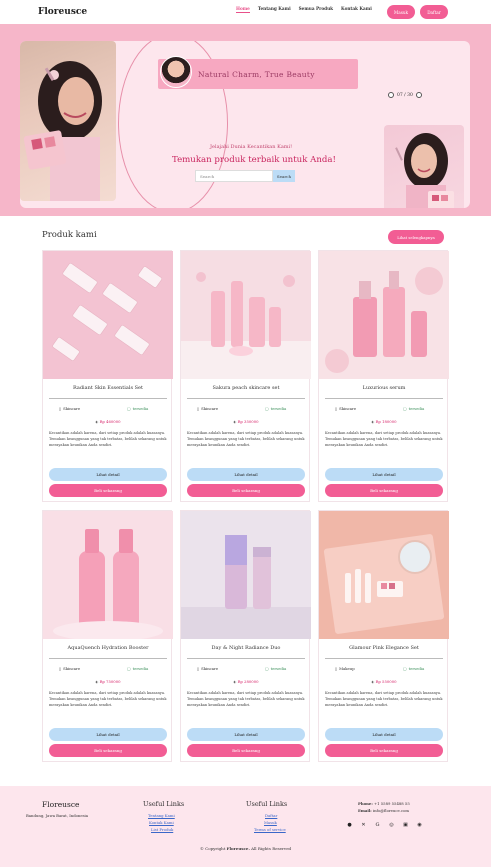 The width and height of the screenshot is (491, 867). Describe the element at coordinates (391, 95) in the screenshot. I see `prev-slide-button` at that location.